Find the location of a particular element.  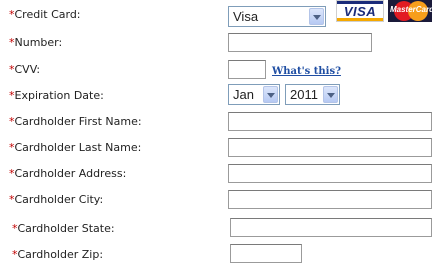

card-number-input is located at coordinates (300, 42).